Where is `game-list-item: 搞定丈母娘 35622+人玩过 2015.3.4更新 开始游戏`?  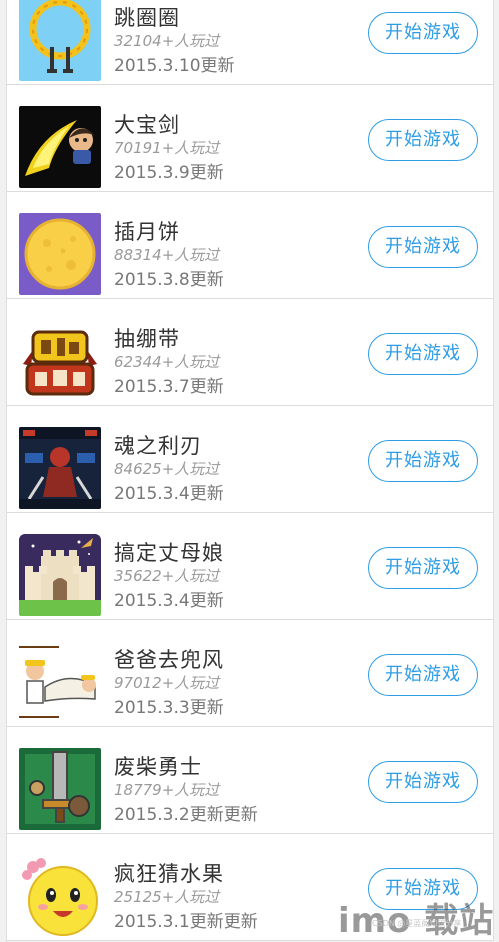 game-list-item: 搞定丈母娘 35622+人玩过 2015.3.4更新 开始游戏 is located at coordinates (250, 566).